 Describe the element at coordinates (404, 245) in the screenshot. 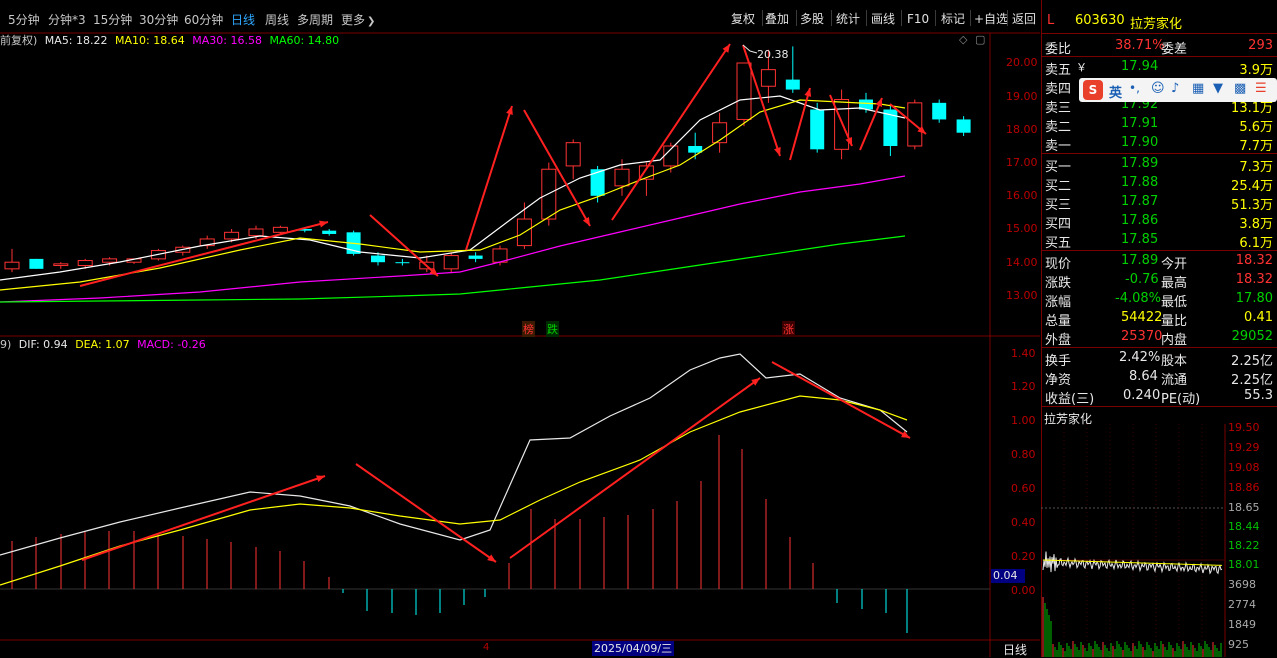

I see `trend-arrow-down` at that location.